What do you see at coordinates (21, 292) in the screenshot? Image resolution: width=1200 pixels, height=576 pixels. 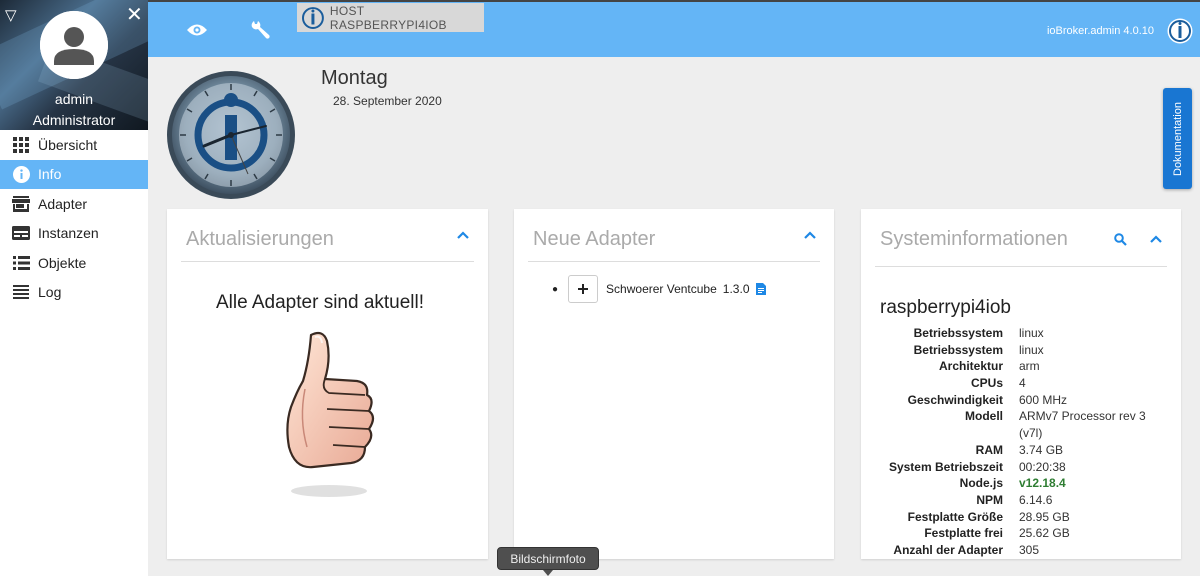 I see `log-lines-icon` at bounding box center [21, 292].